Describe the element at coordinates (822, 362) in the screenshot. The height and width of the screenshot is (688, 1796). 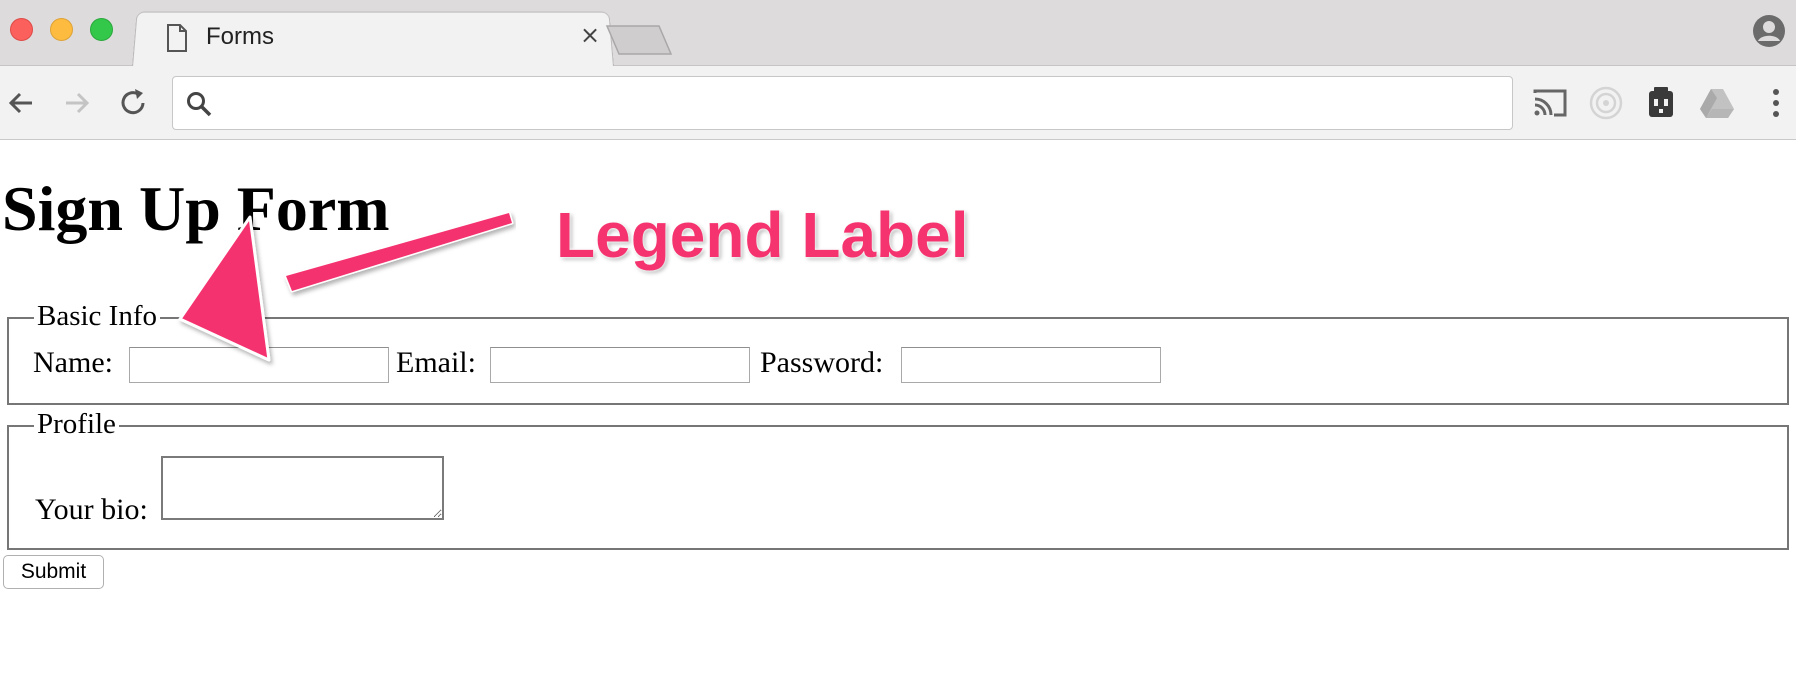
I see `password-label: Password:` at that location.